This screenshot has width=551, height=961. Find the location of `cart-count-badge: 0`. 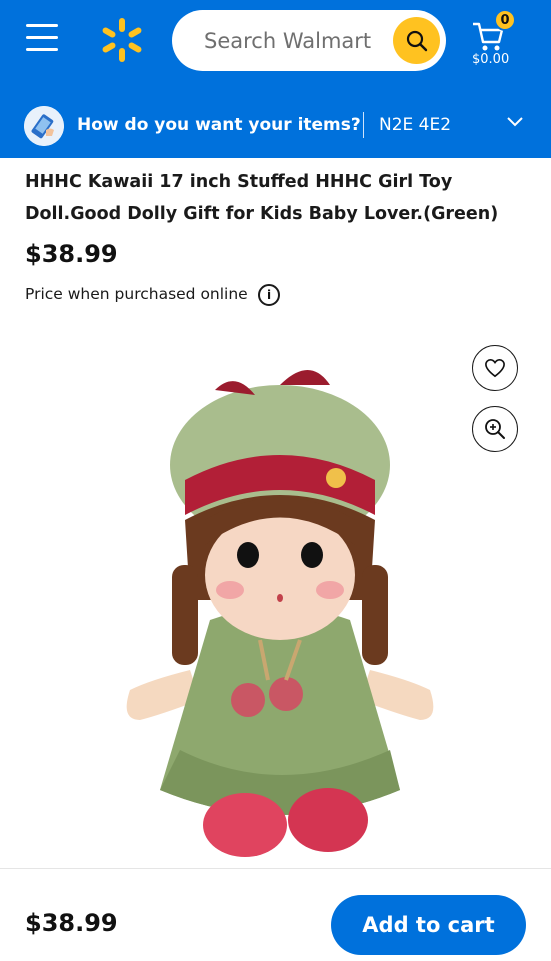

cart-count-badge: 0 is located at coordinates (505, 20).